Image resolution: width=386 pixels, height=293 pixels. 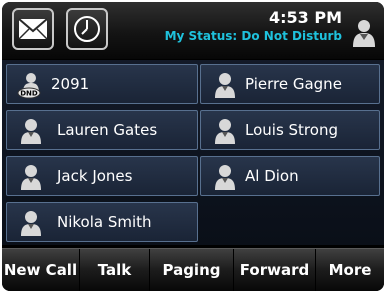 I want to click on user-avatar-icon, so click(x=364, y=33).